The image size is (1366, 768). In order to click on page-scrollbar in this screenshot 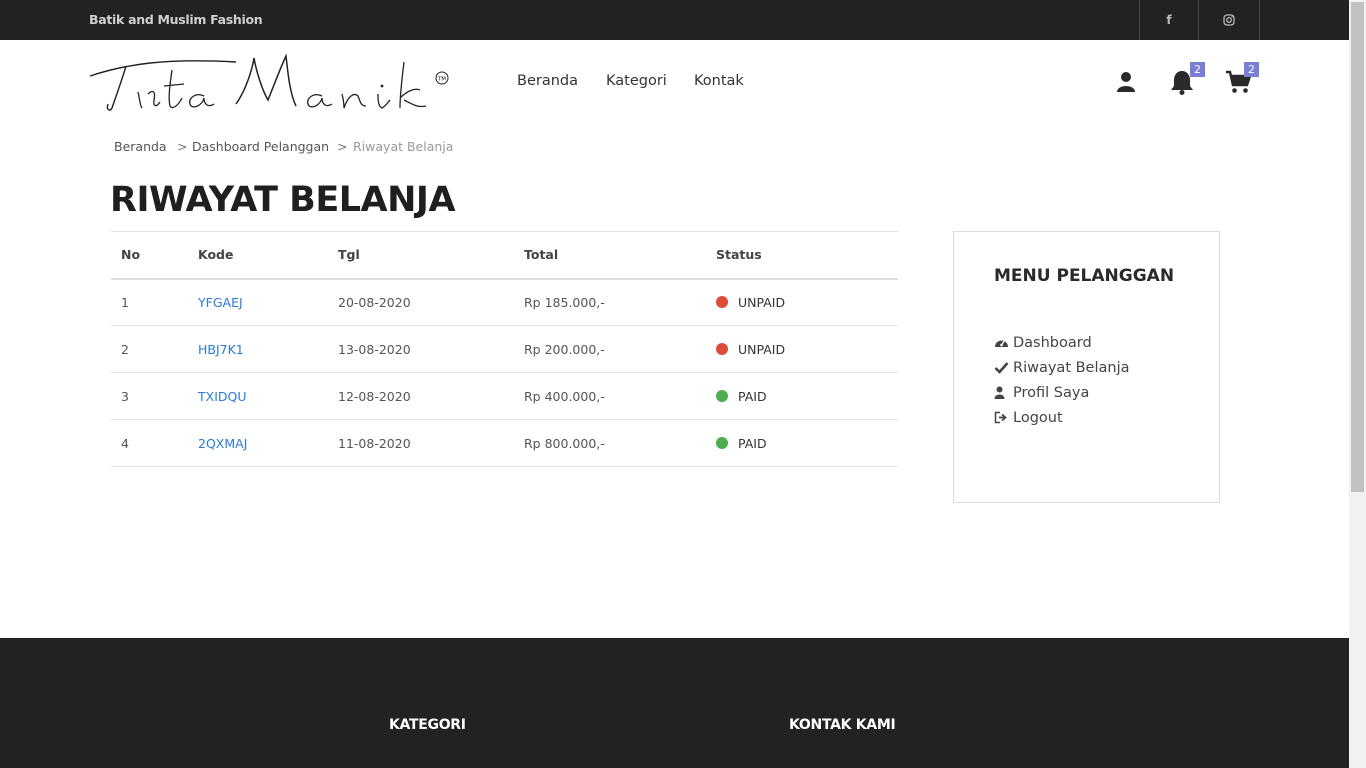, I will do `click(1357, 384)`.